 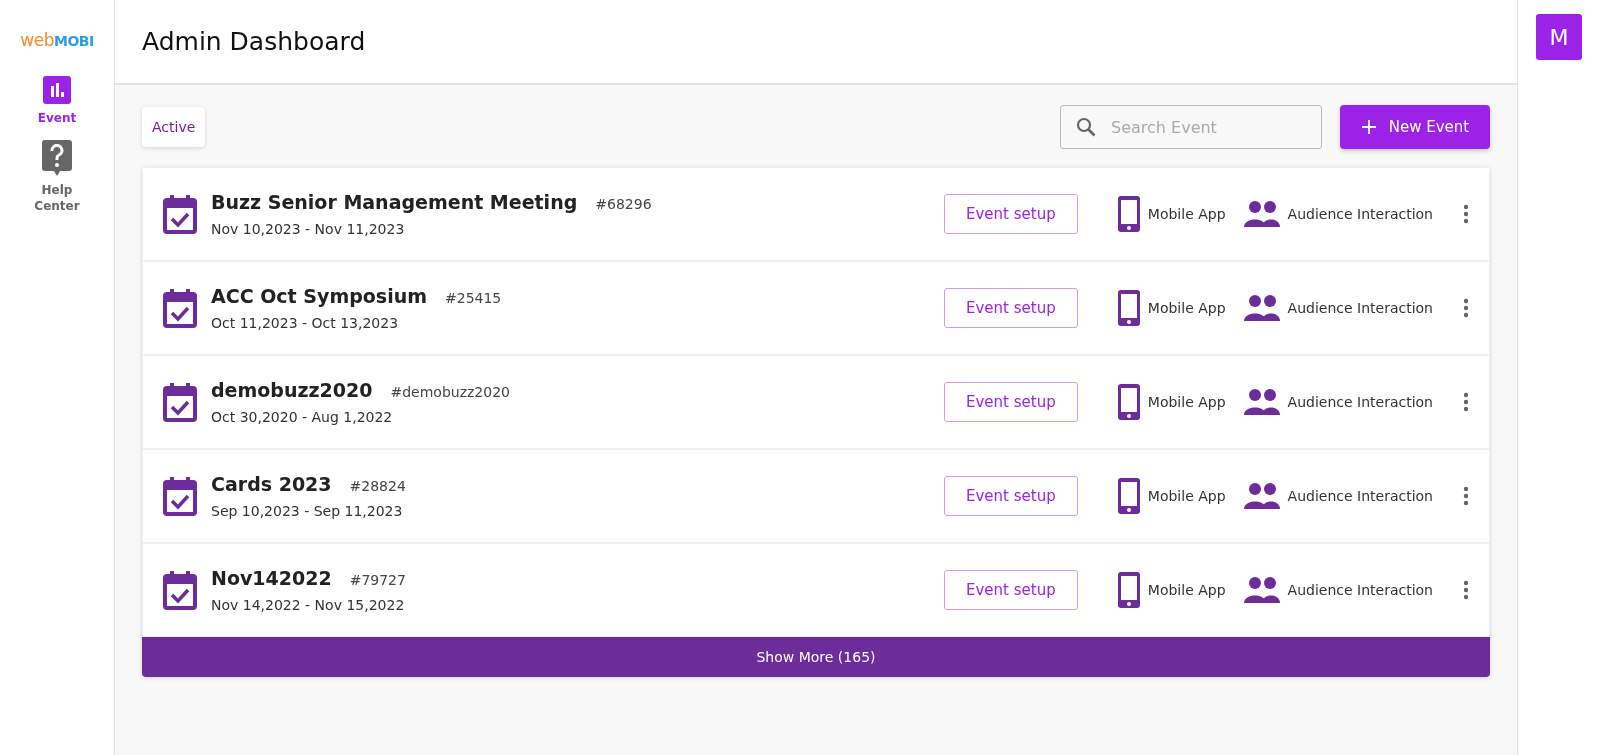 What do you see at coordinates (57, 158) in the screenshot?
I see `help-icon` at bounding box center [57, 158].